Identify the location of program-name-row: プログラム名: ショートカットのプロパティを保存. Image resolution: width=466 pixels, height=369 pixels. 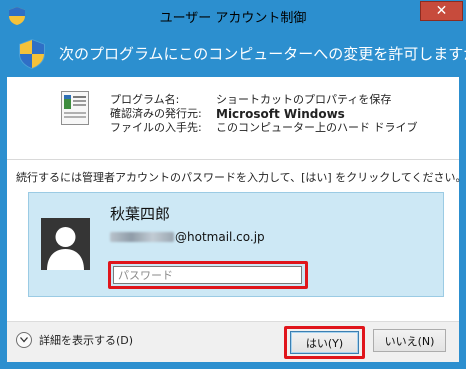
(264, 100).